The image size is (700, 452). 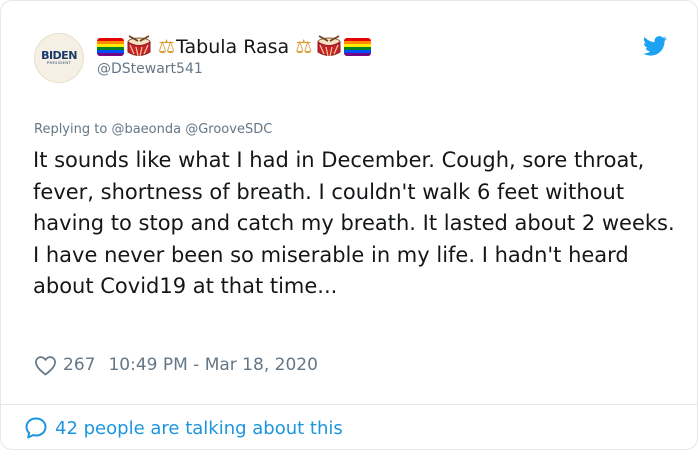 I want to click on tweet-timestamp: 10:49 PM - Mar 18, 2020, so click(x=212, y=365).